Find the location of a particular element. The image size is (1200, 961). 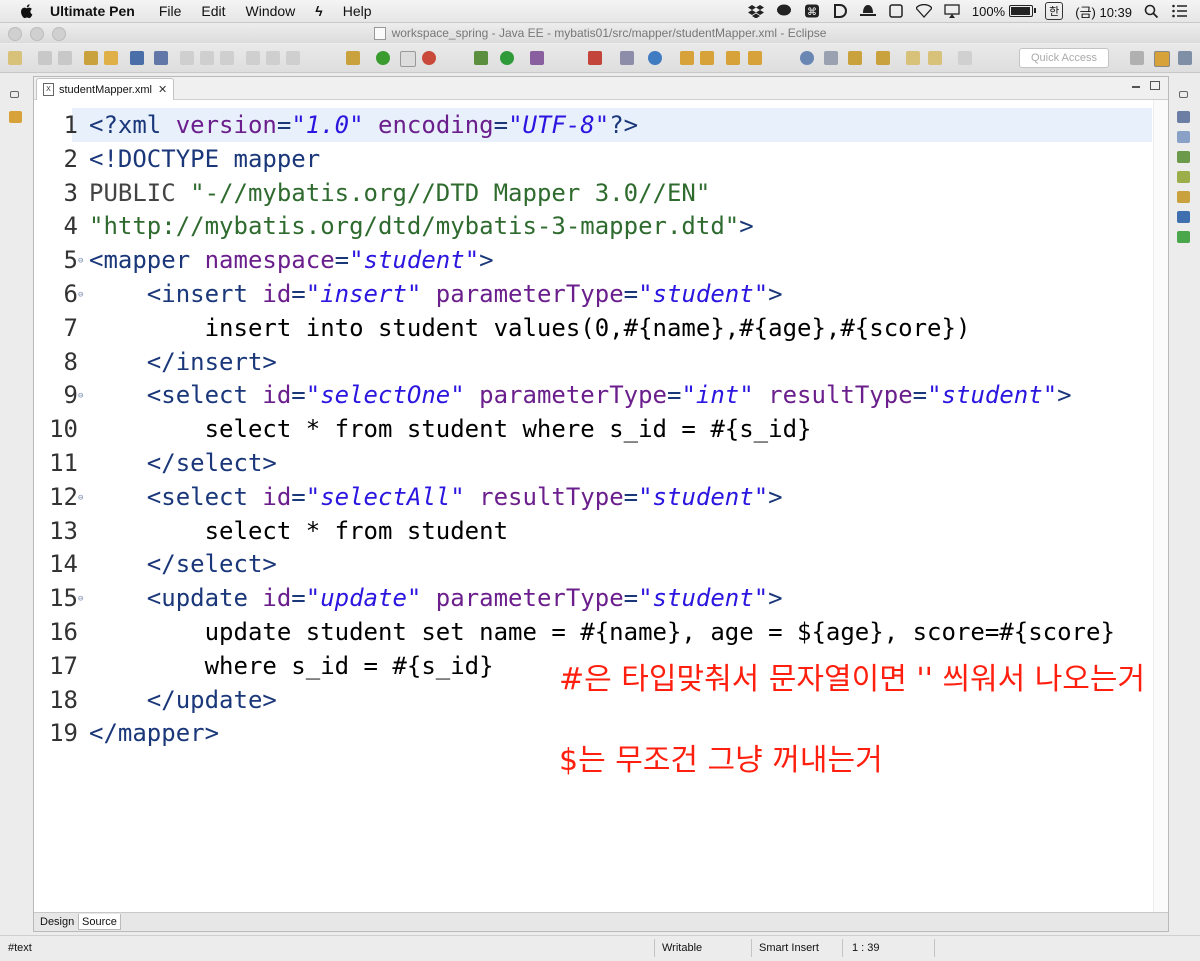

close-window-button is located at coordinates (15, 34).